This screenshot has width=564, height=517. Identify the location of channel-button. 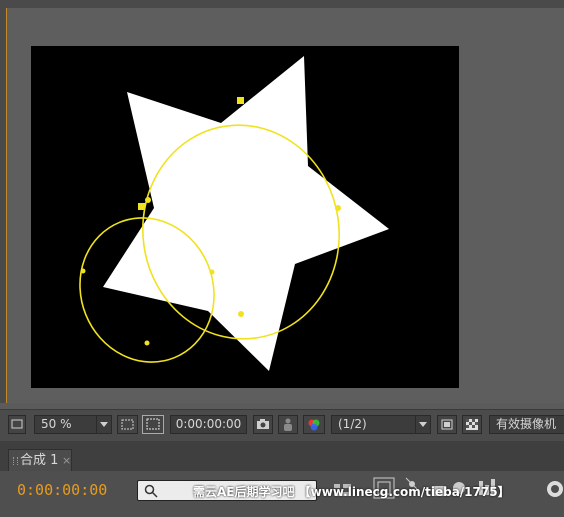
(314, 424).